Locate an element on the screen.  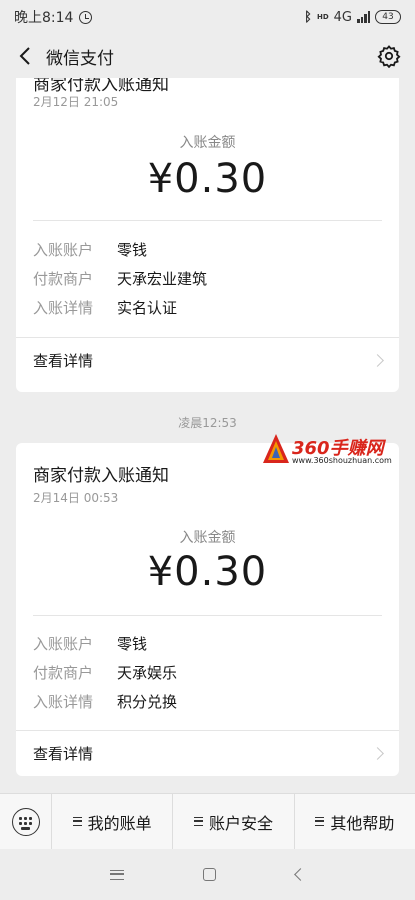
menu-label: 我的账单 is located at coordinates (119, 823).